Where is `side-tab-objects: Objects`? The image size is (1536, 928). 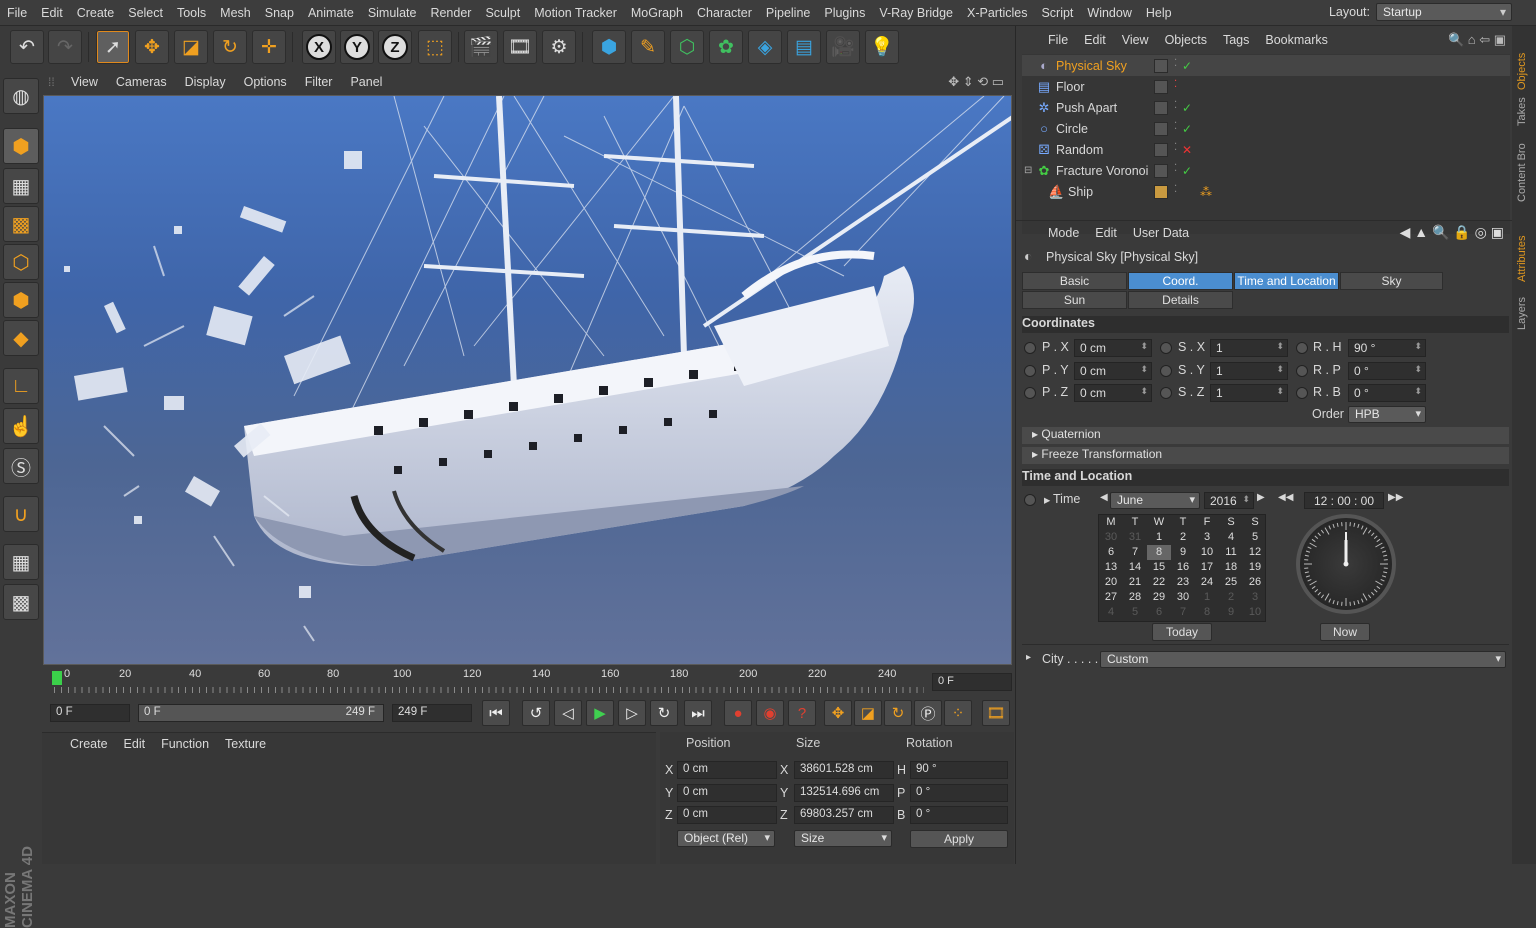 side-tab-objects: Objects is located at coordinates (1524, 62).